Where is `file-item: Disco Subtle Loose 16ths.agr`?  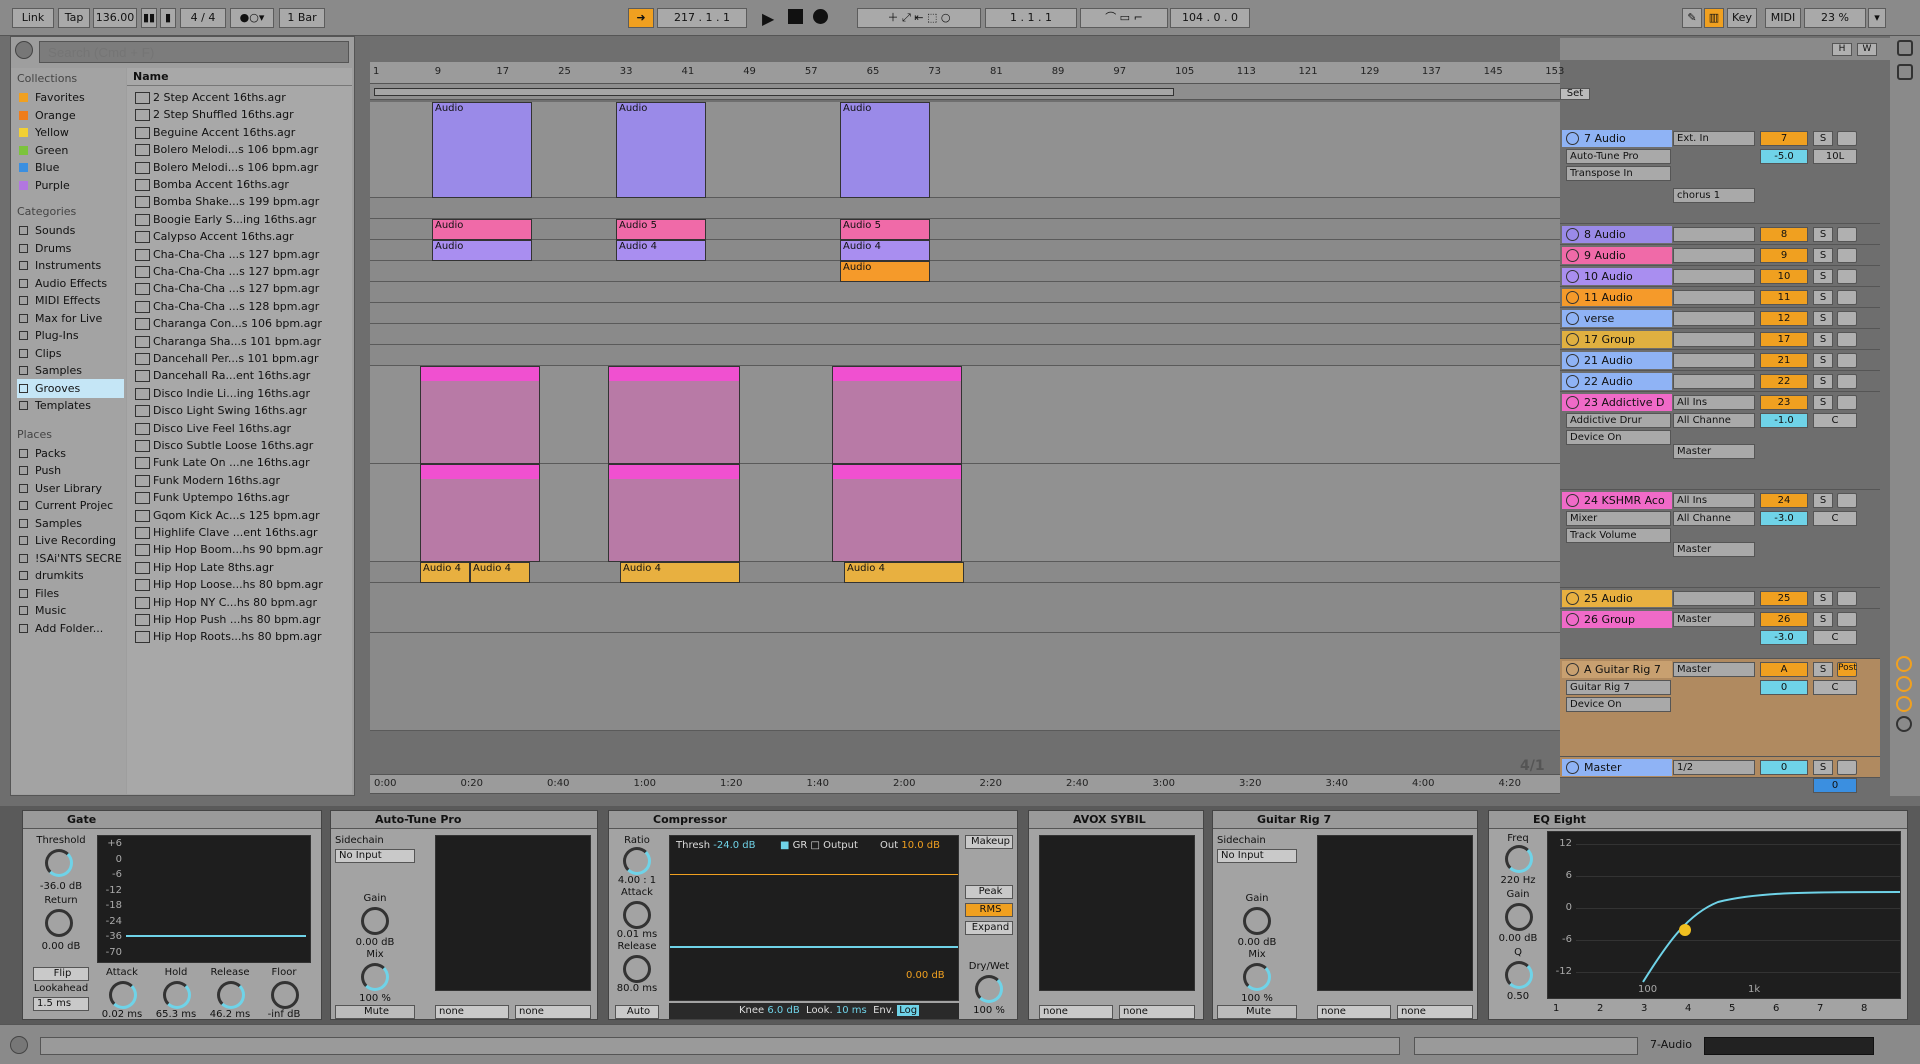
file-item: Disco Subtle Loose 16ths.agr is located at coordinates (240, 445).